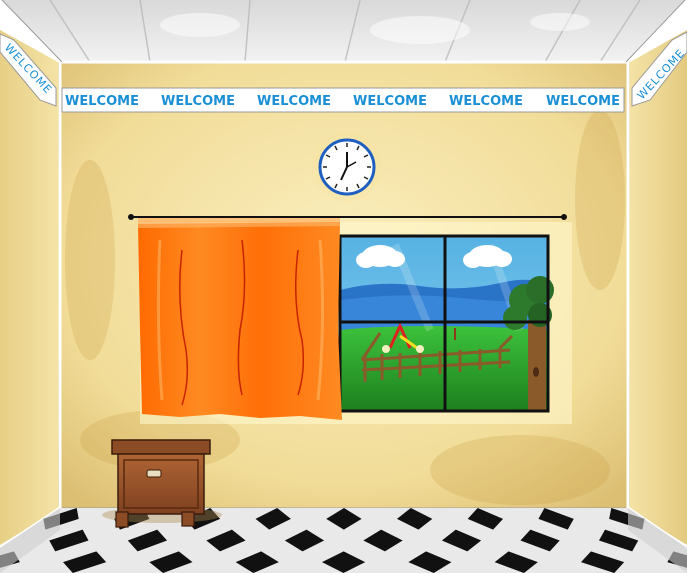 The width and height of the screenshot is (687, 573). What do you see at coordinates (343, 31) in the screenshot?
I see `ceiling` at bounding box center [343, 31].